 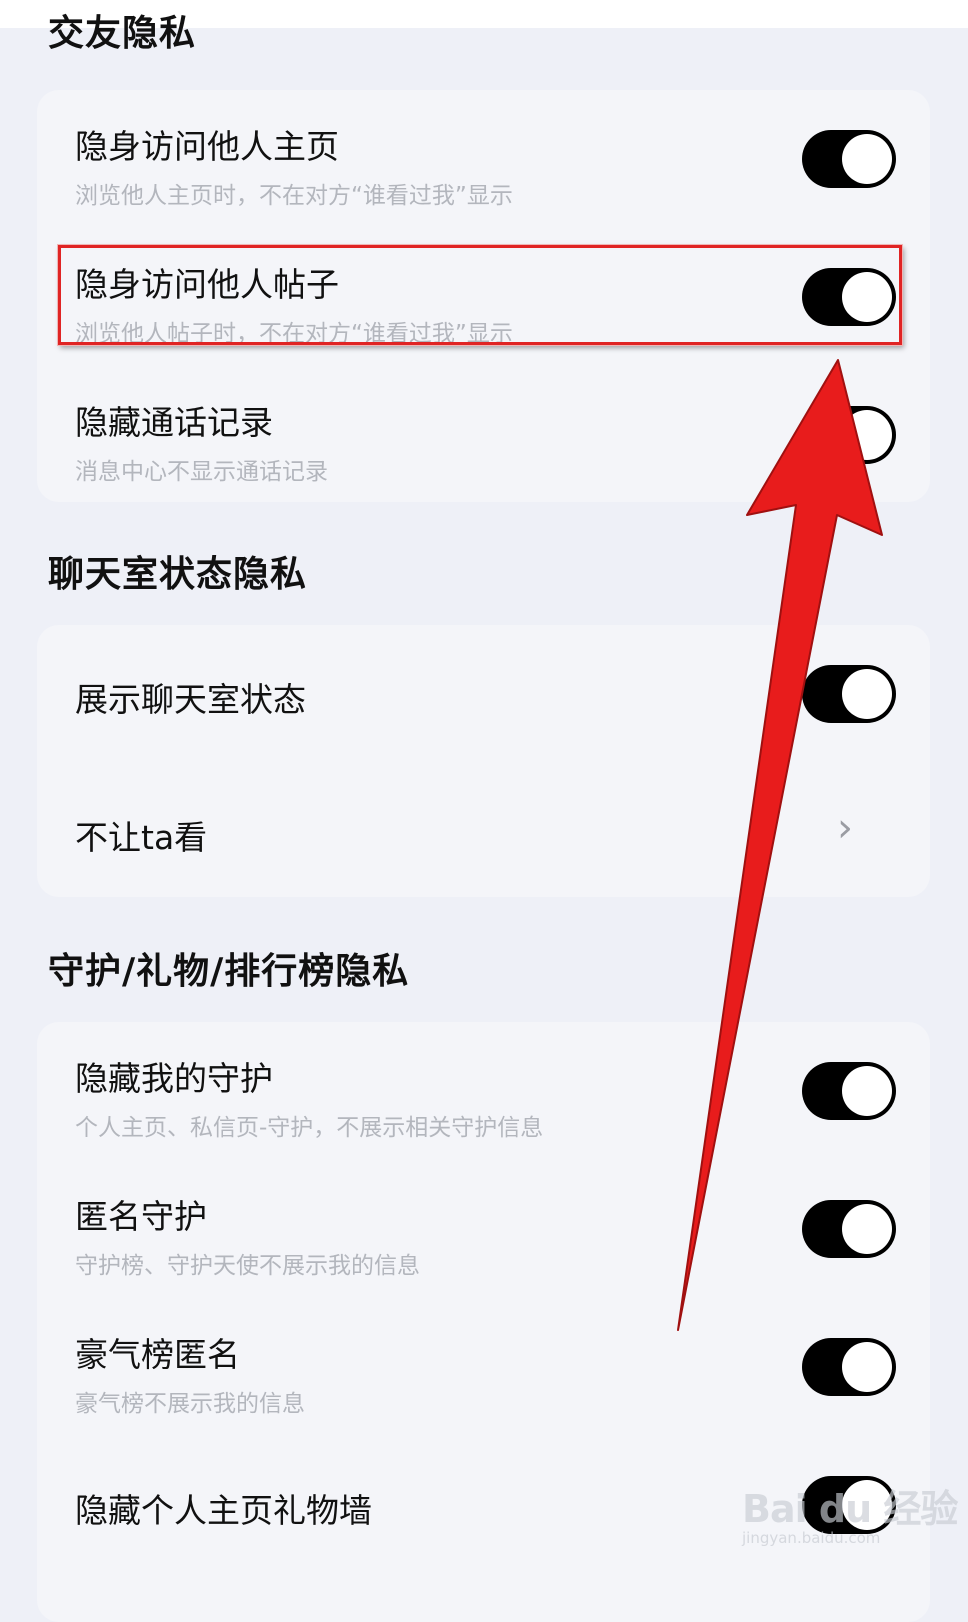 I want to click on red-arrow-annotation, so click(x=780, y=845).